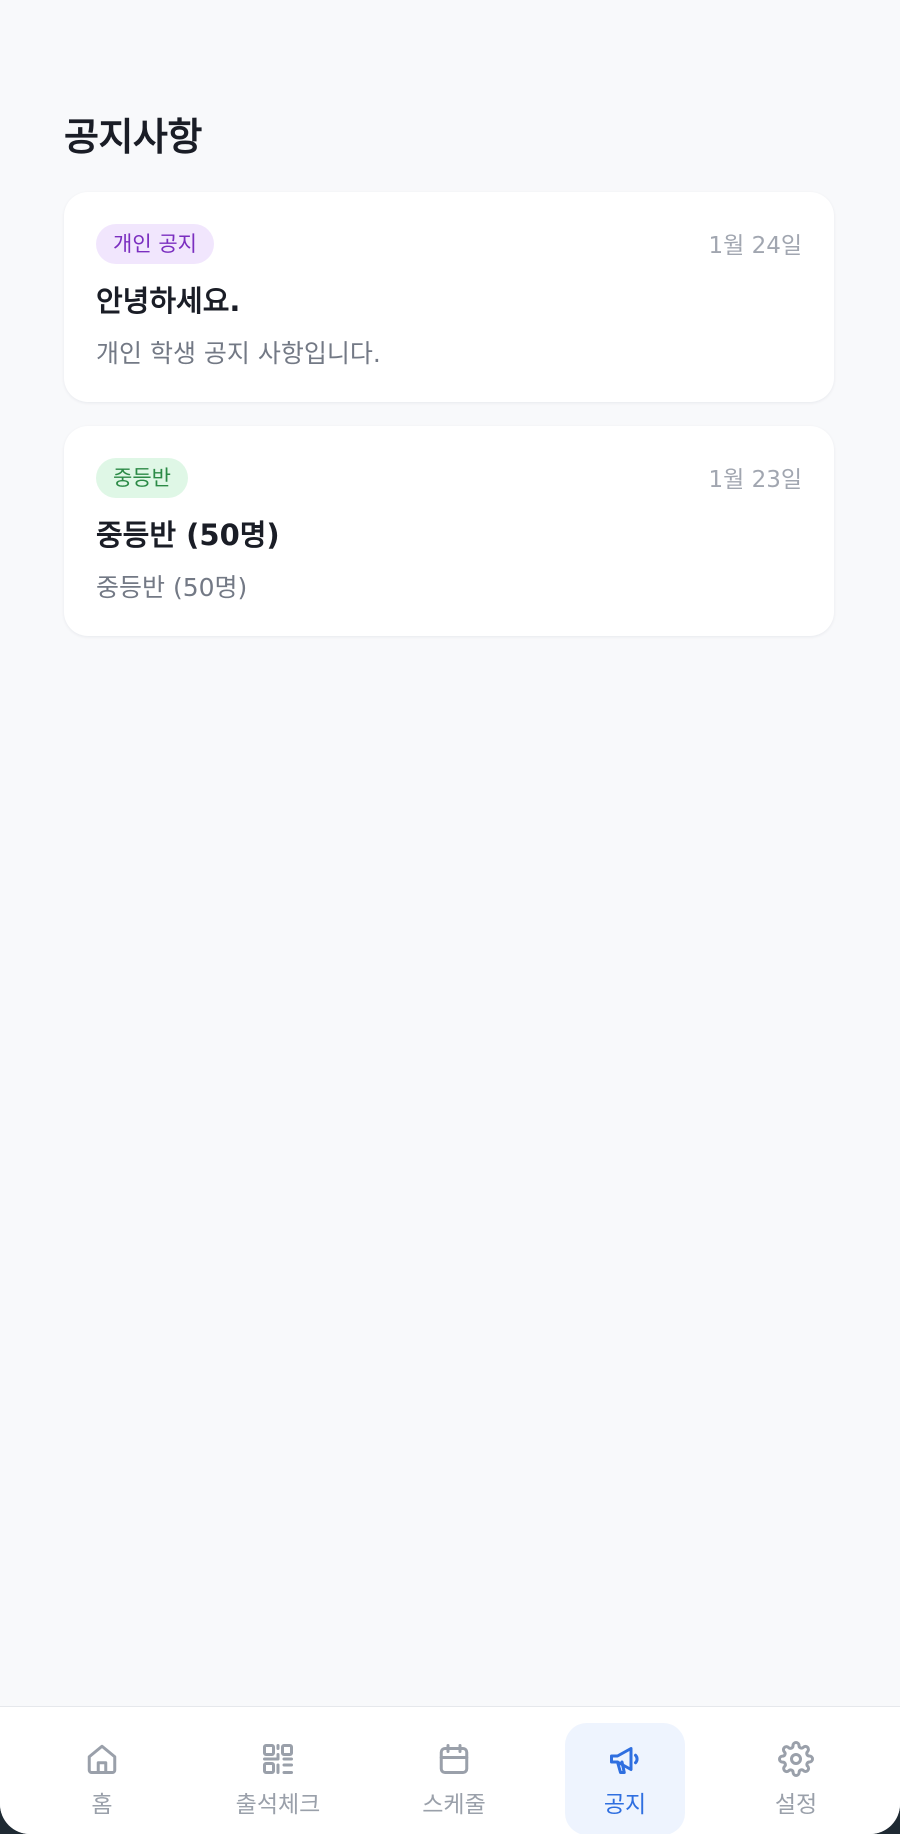 Image resolution: width=900 pixels, height=1834 pixels. I want to click on notice-date: 1월 23일, so click(755, 480).